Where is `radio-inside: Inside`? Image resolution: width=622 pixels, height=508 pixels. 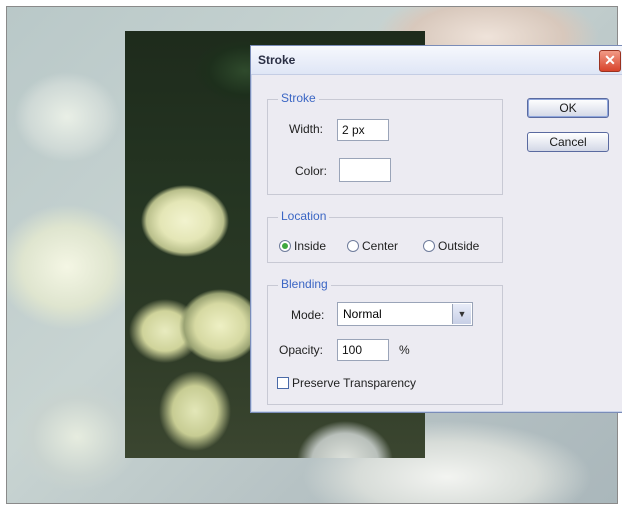 radio-inside: Inside is located at coordinates (302, 246).